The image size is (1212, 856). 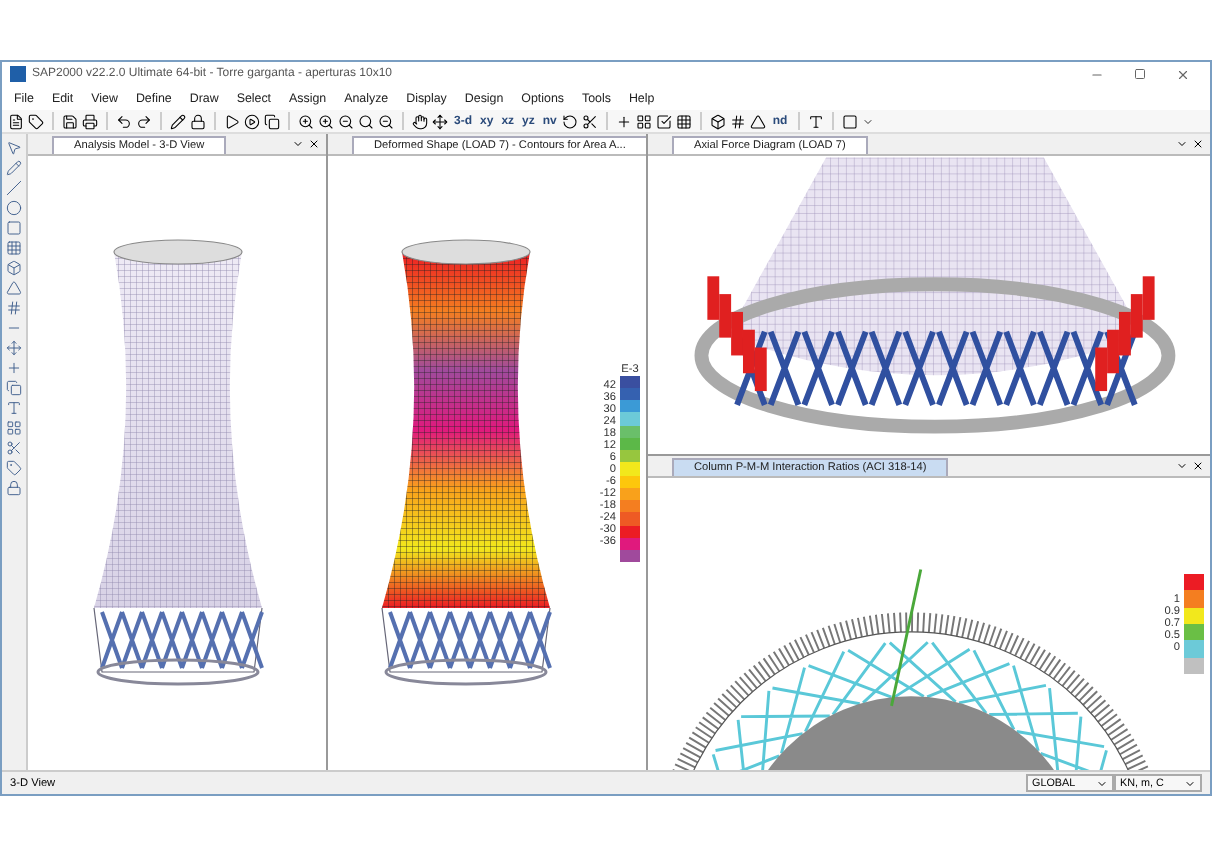 What do you see at coordinates (664, 121) in the screenshot?
I see `checkbox-icon` at bounding box center [664, 121].